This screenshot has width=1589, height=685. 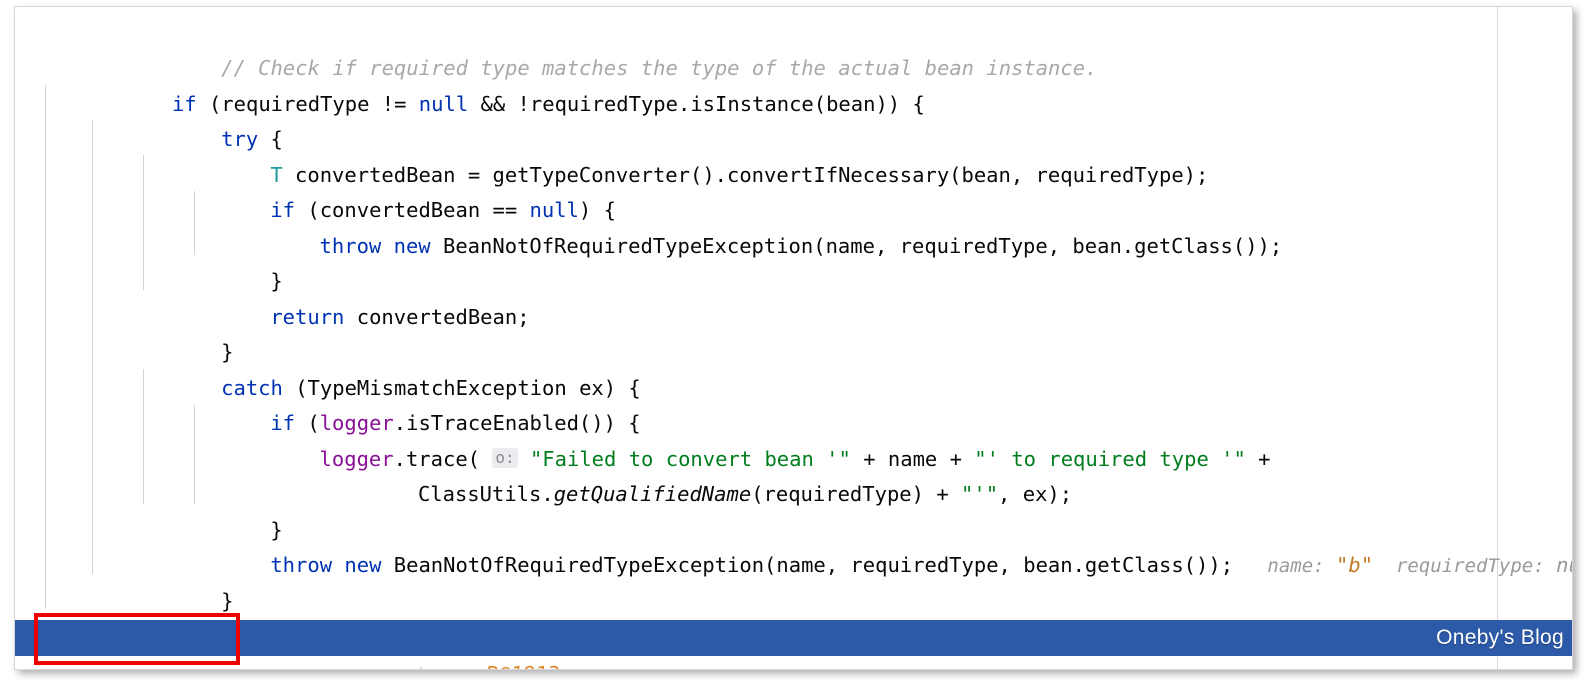 I want to click on code-line-18: return (T) bean; bean: B@1813, so click(x=793, y=644).